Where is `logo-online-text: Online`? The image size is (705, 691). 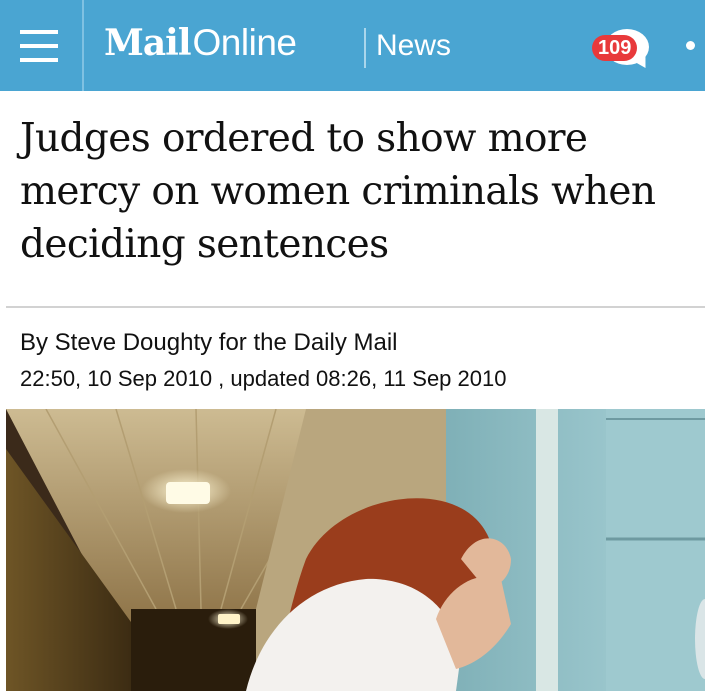
logo-online-text: Online is located at coordinates (244, 42).